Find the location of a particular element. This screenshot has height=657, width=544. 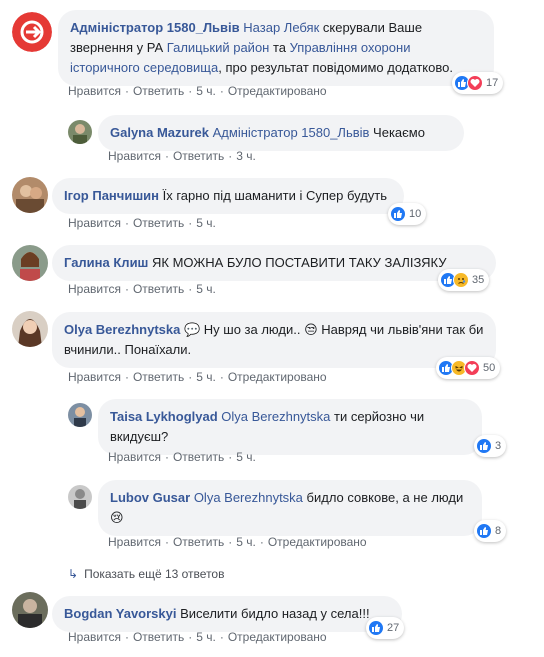

reaction-summary: 35 is located at coordinates (464, 280).